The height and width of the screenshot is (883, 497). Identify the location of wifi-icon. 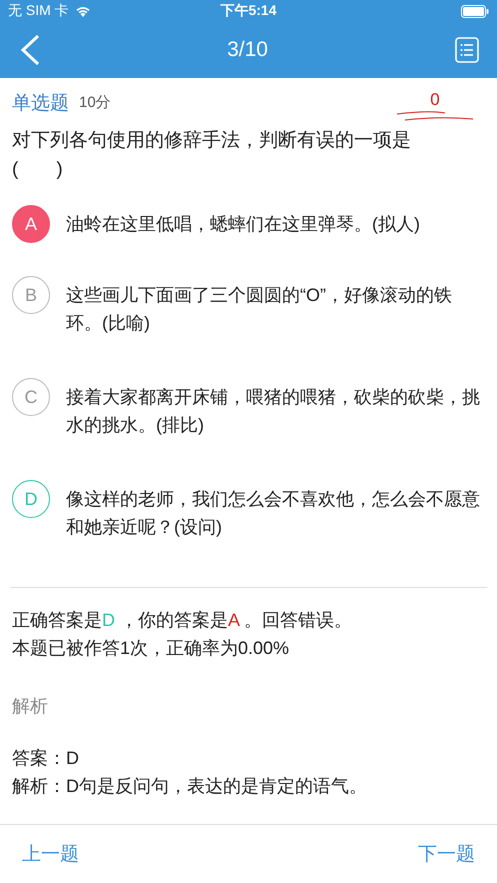
(82, 11).